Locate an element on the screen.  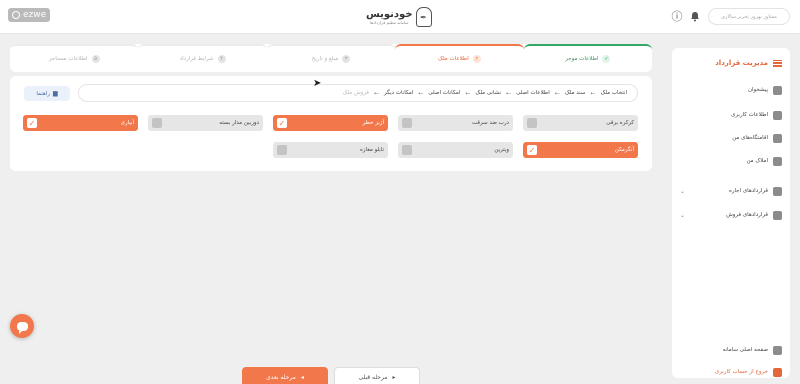
logout-icon is located at coordinates (777, 372).